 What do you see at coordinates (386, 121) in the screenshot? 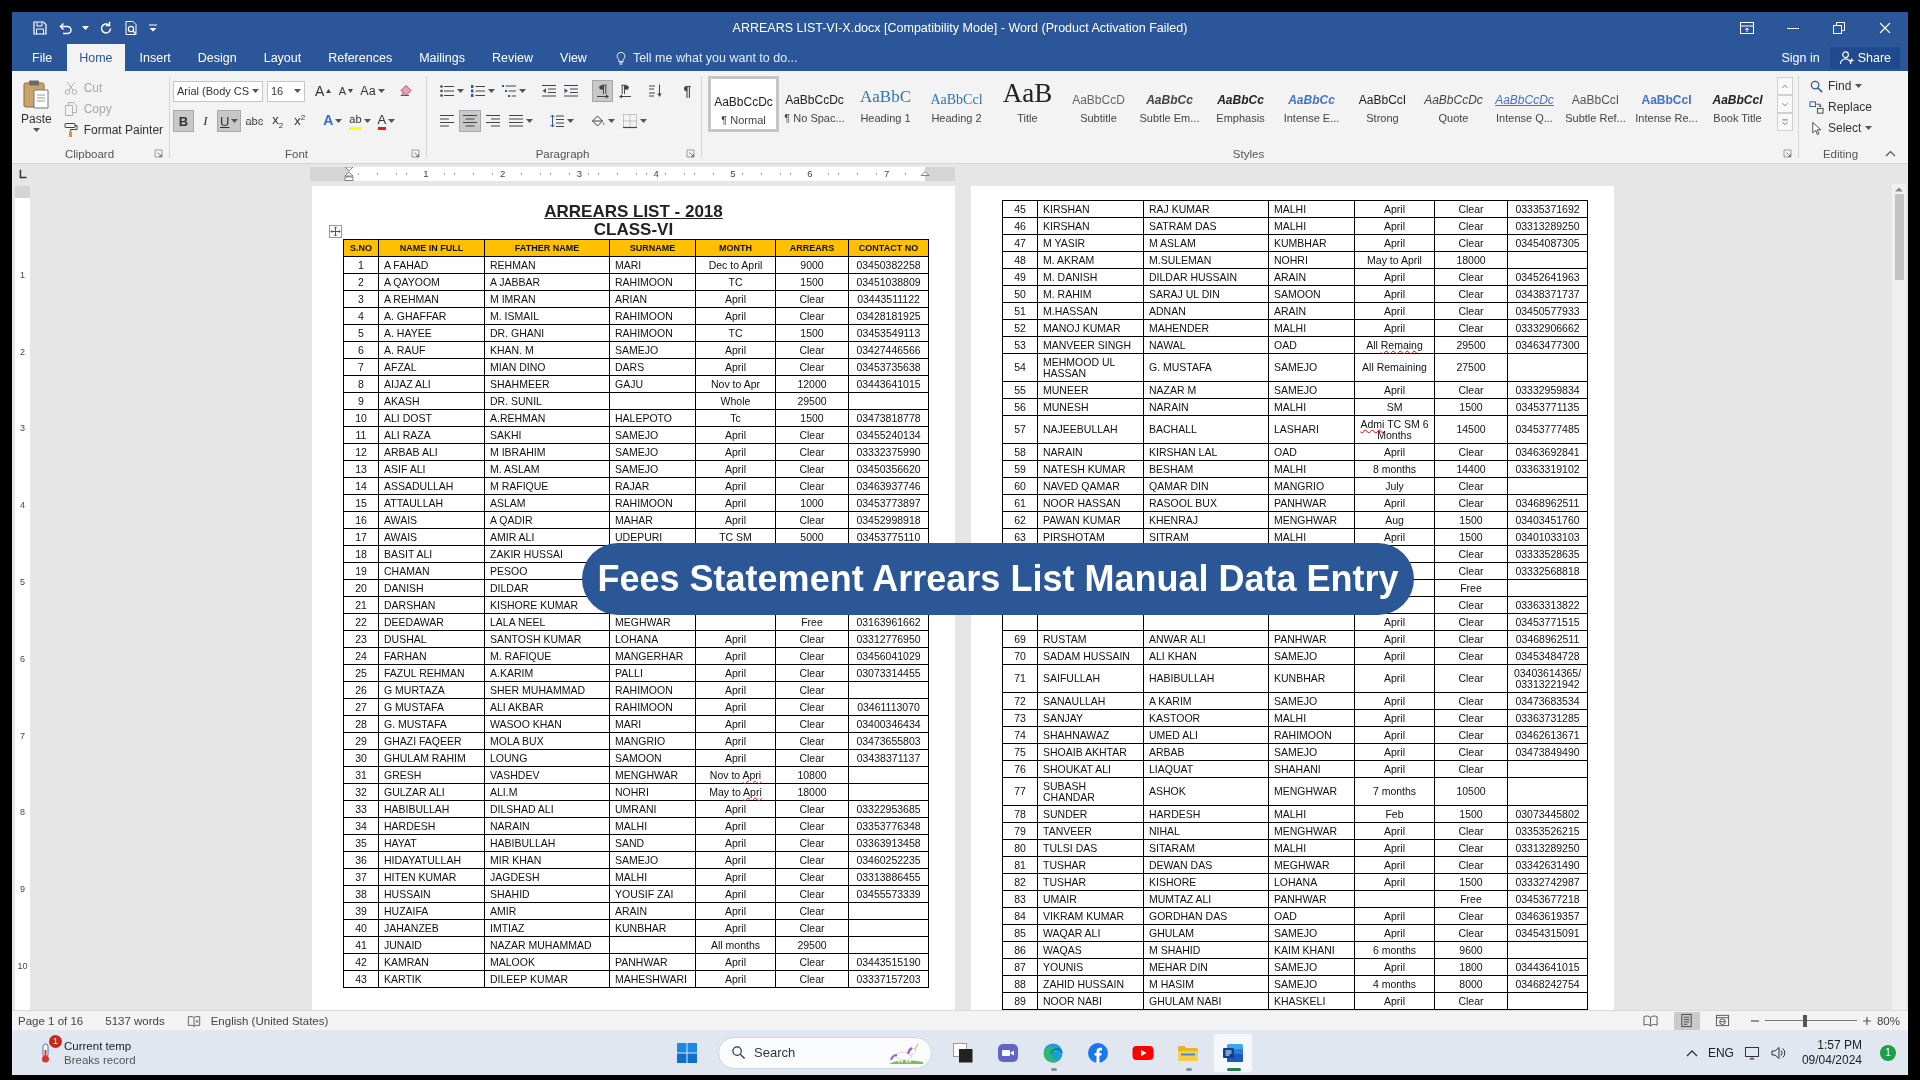
I see `font-color-button: A` at bounding box center [386, 121].